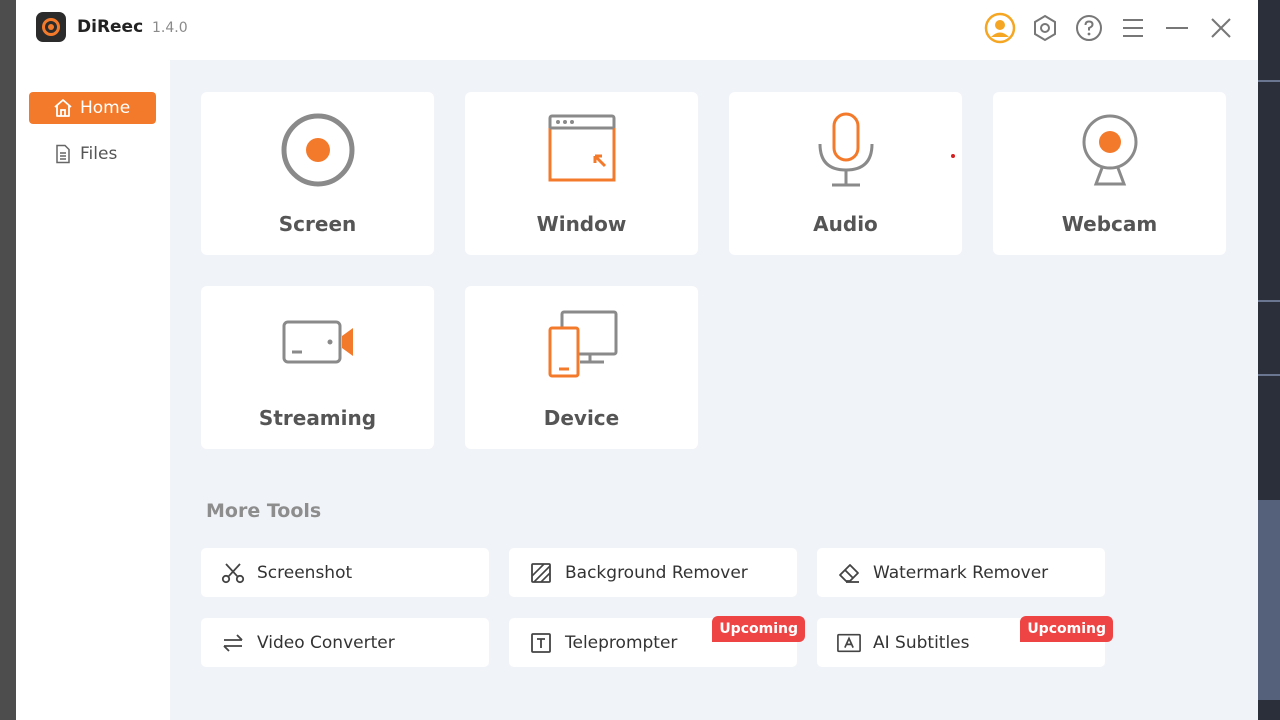 This screenshot has height=720, width=1280. What do you see at coordinates (621, 642) in the screenshot?
I see `tool-label: Teleprompter` at bounding box center [621, 642].